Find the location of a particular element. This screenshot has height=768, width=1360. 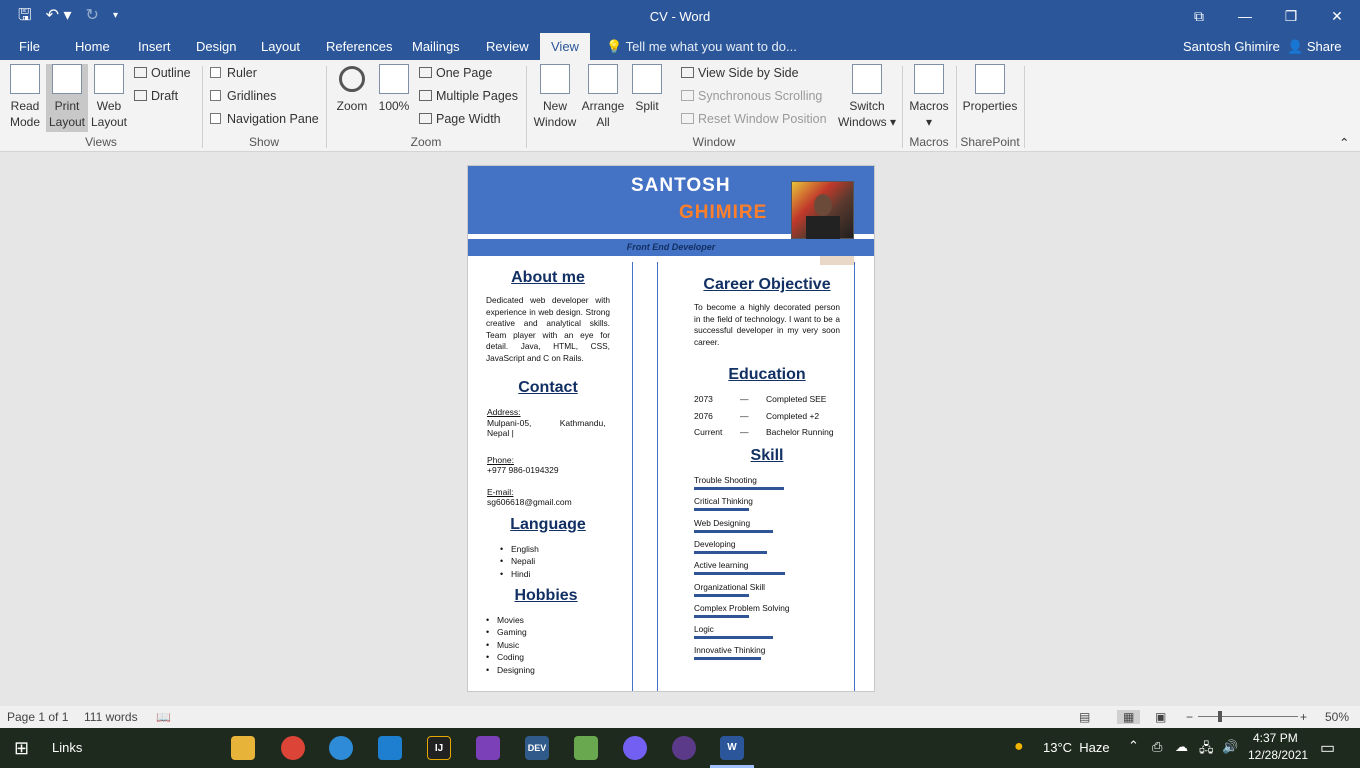

window-controls: ⧉ — ❐ ✕ is located at coordinates (1268, 16).